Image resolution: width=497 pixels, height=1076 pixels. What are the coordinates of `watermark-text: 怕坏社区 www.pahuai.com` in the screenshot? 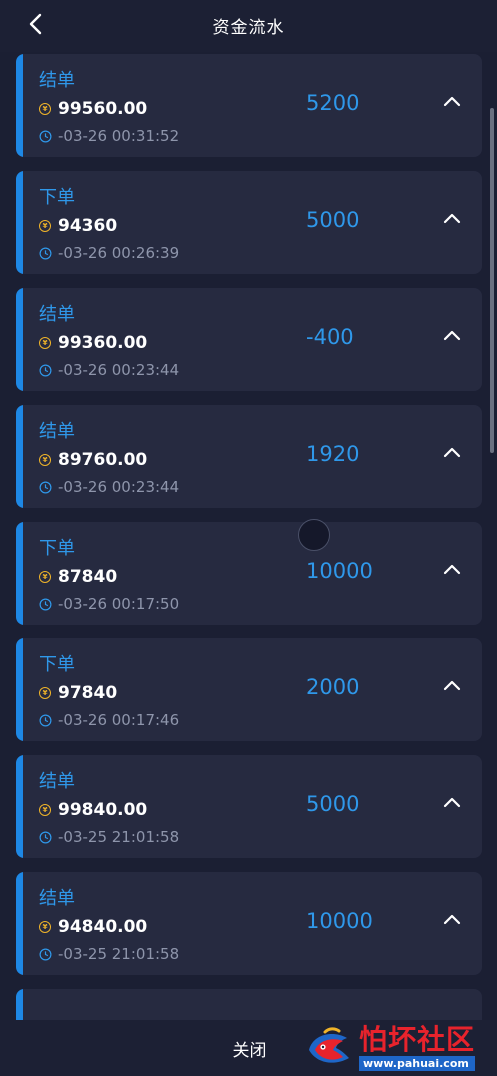 It's located at (417, 1047).